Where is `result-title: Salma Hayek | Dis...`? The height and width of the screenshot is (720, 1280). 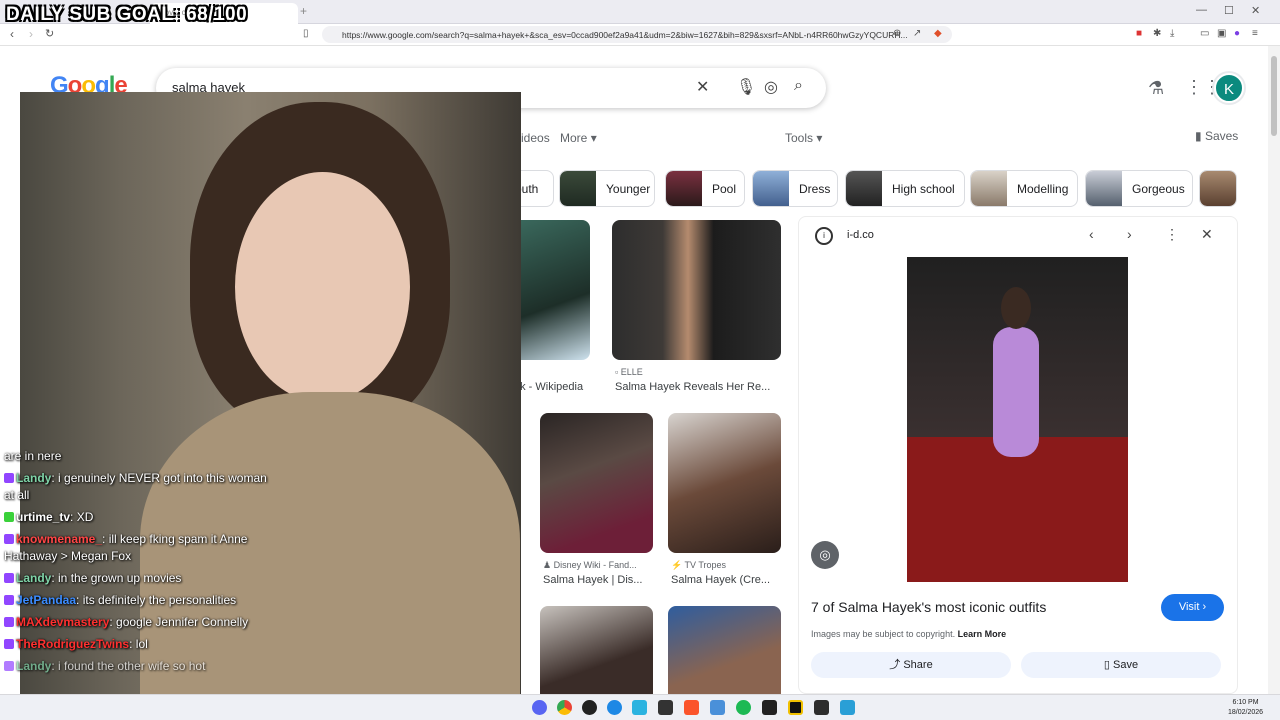
result-title: Salma Hayek | Dis... is located at coordinates (599, 580).